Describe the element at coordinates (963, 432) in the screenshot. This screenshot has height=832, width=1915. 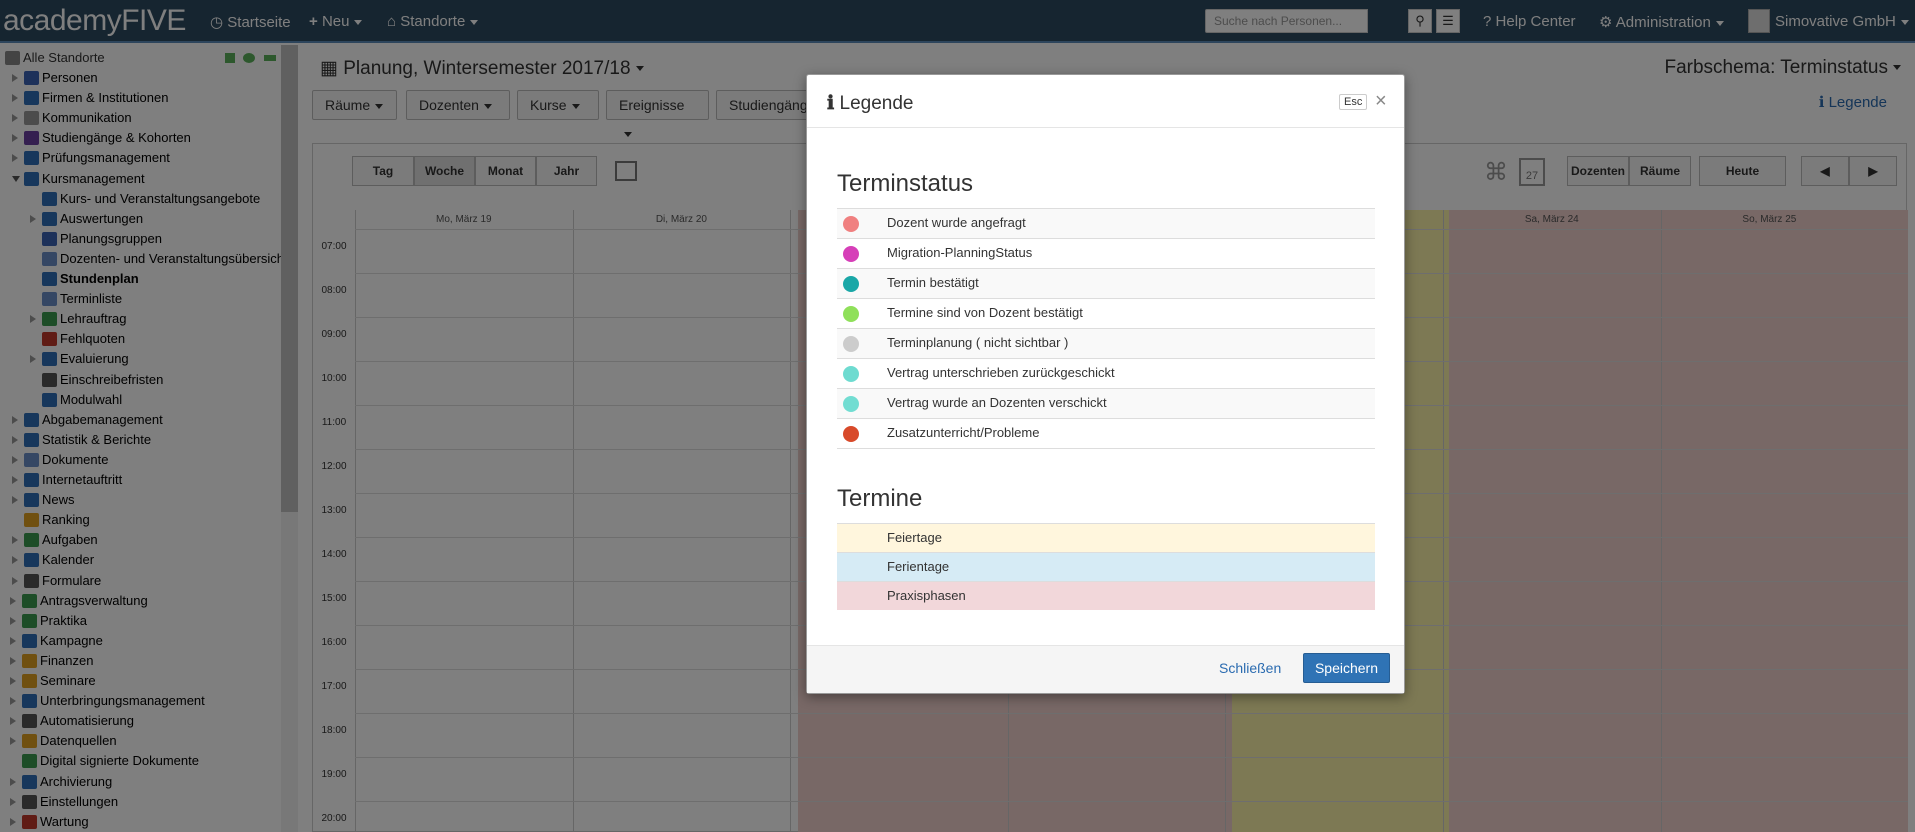
I see `legend-label: Zusatzunterricht/Probleme` at that location.